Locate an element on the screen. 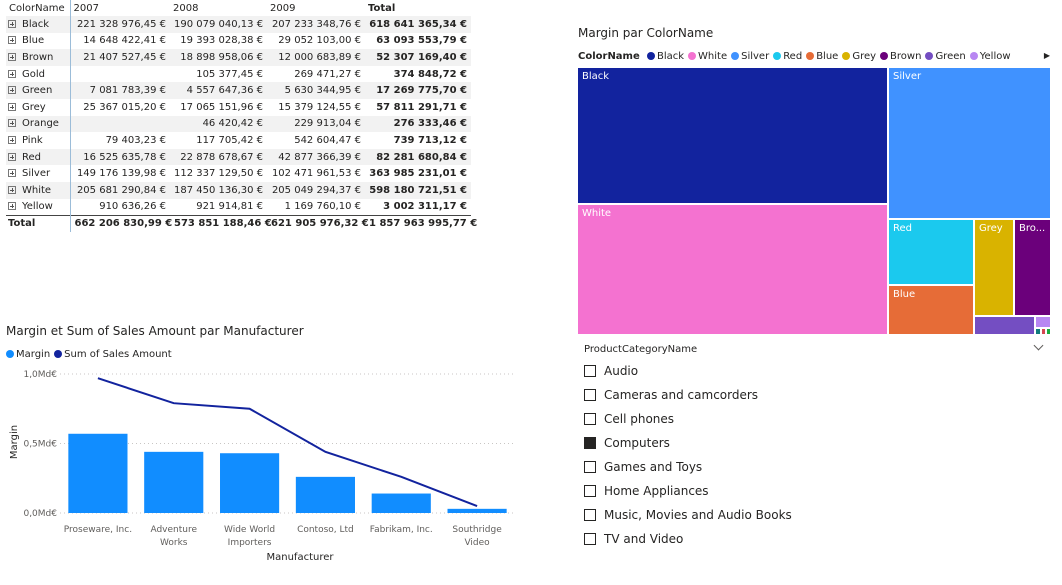 This screenshot has width=1062, height=585. row-header: Yellow is located at coordinates (38, 207).